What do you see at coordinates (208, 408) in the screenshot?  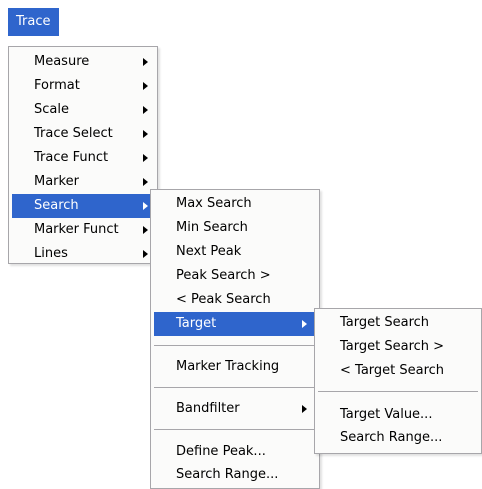 I see `menu-item-label: Bandfilter` at bounding box center [208, 408].